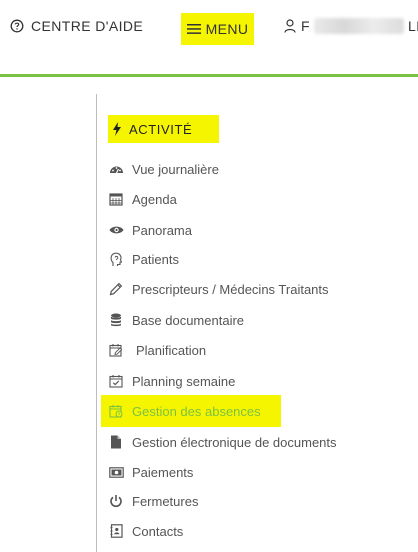 Image resolution: width=418 pixels, height=552 pixels. Describe the element at coordinates (87, 26) in the screenshot. I see `help-center-label: CENTRE D'AIDE` at that location.